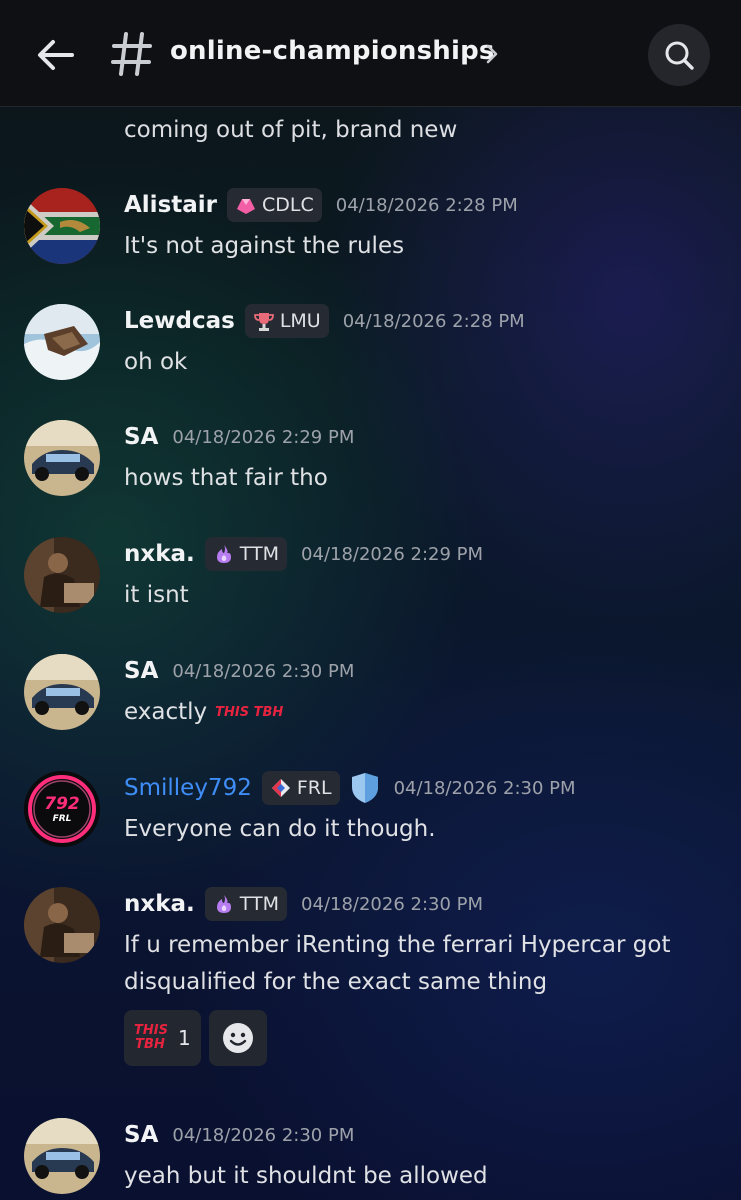 The image size is (741, 1200). What do you see at coordinates (166, 712) in the screenshot?
I see `message-body: exactly` at bounding box center [166, 712].